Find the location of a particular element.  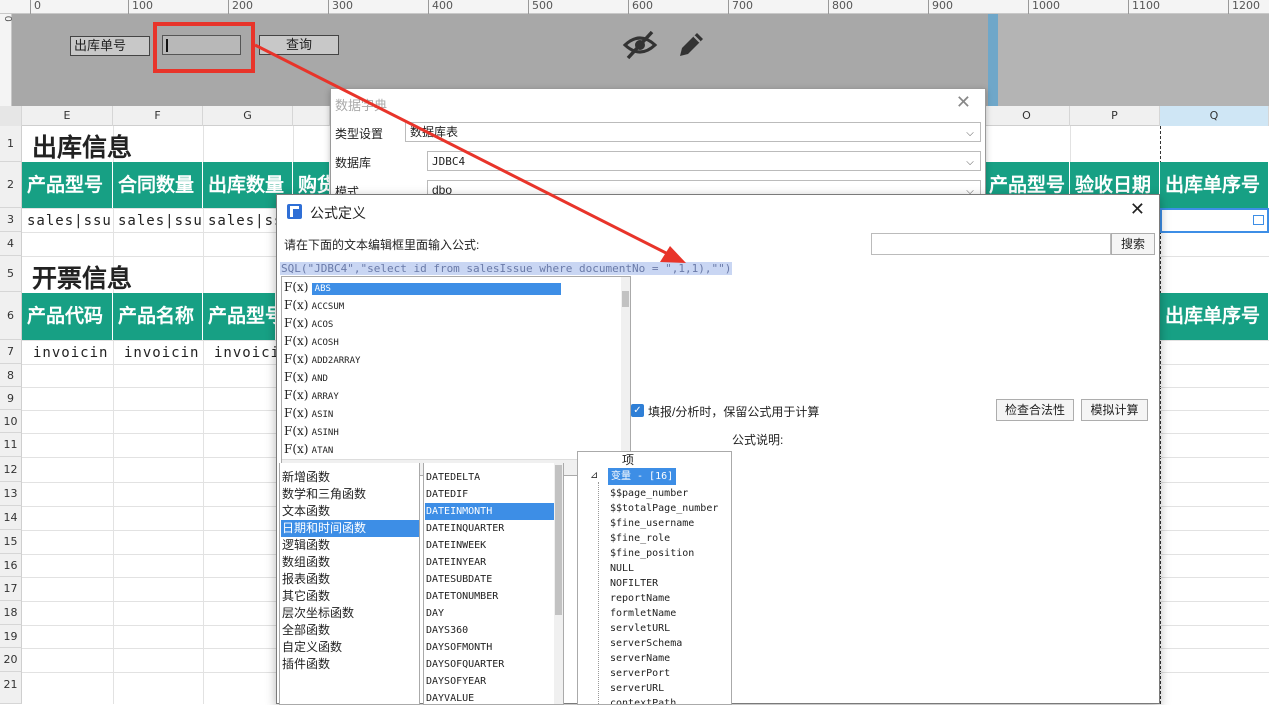

row-header: 3 is located at coordinates (11, 220).